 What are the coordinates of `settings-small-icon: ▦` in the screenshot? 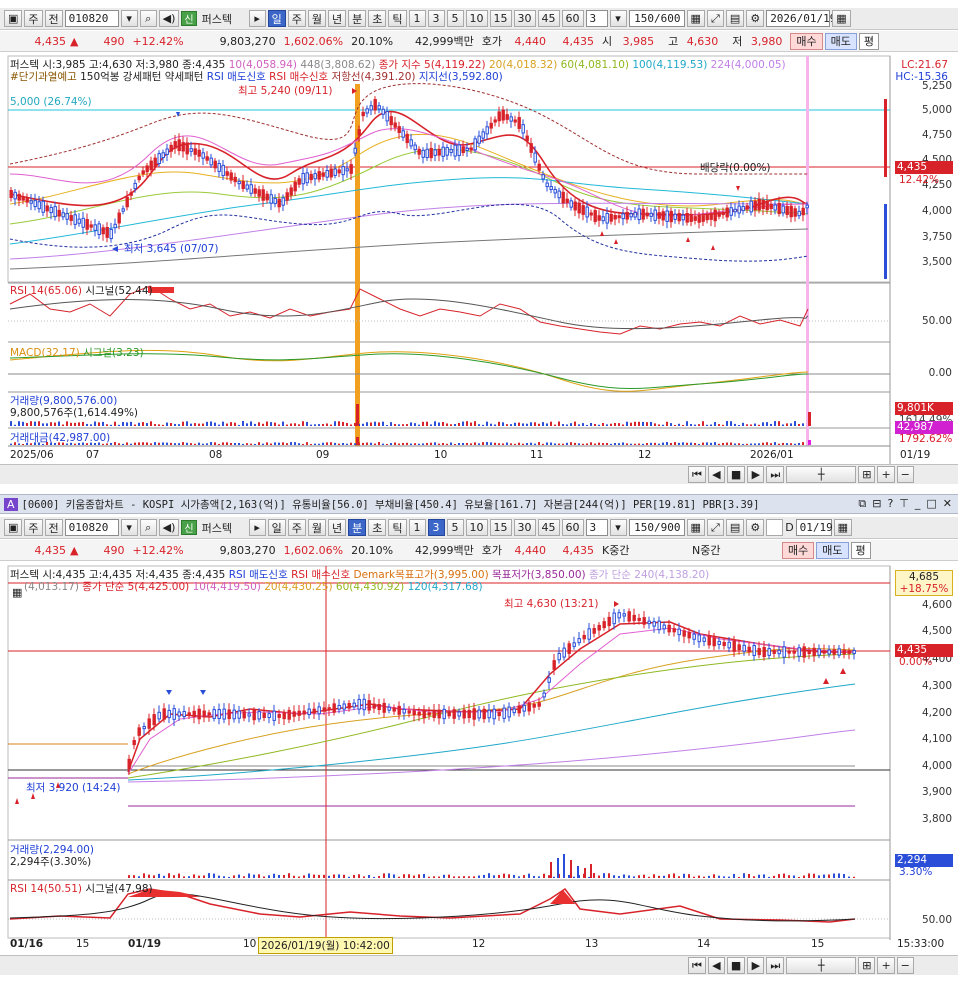 It's located at (17, 592).